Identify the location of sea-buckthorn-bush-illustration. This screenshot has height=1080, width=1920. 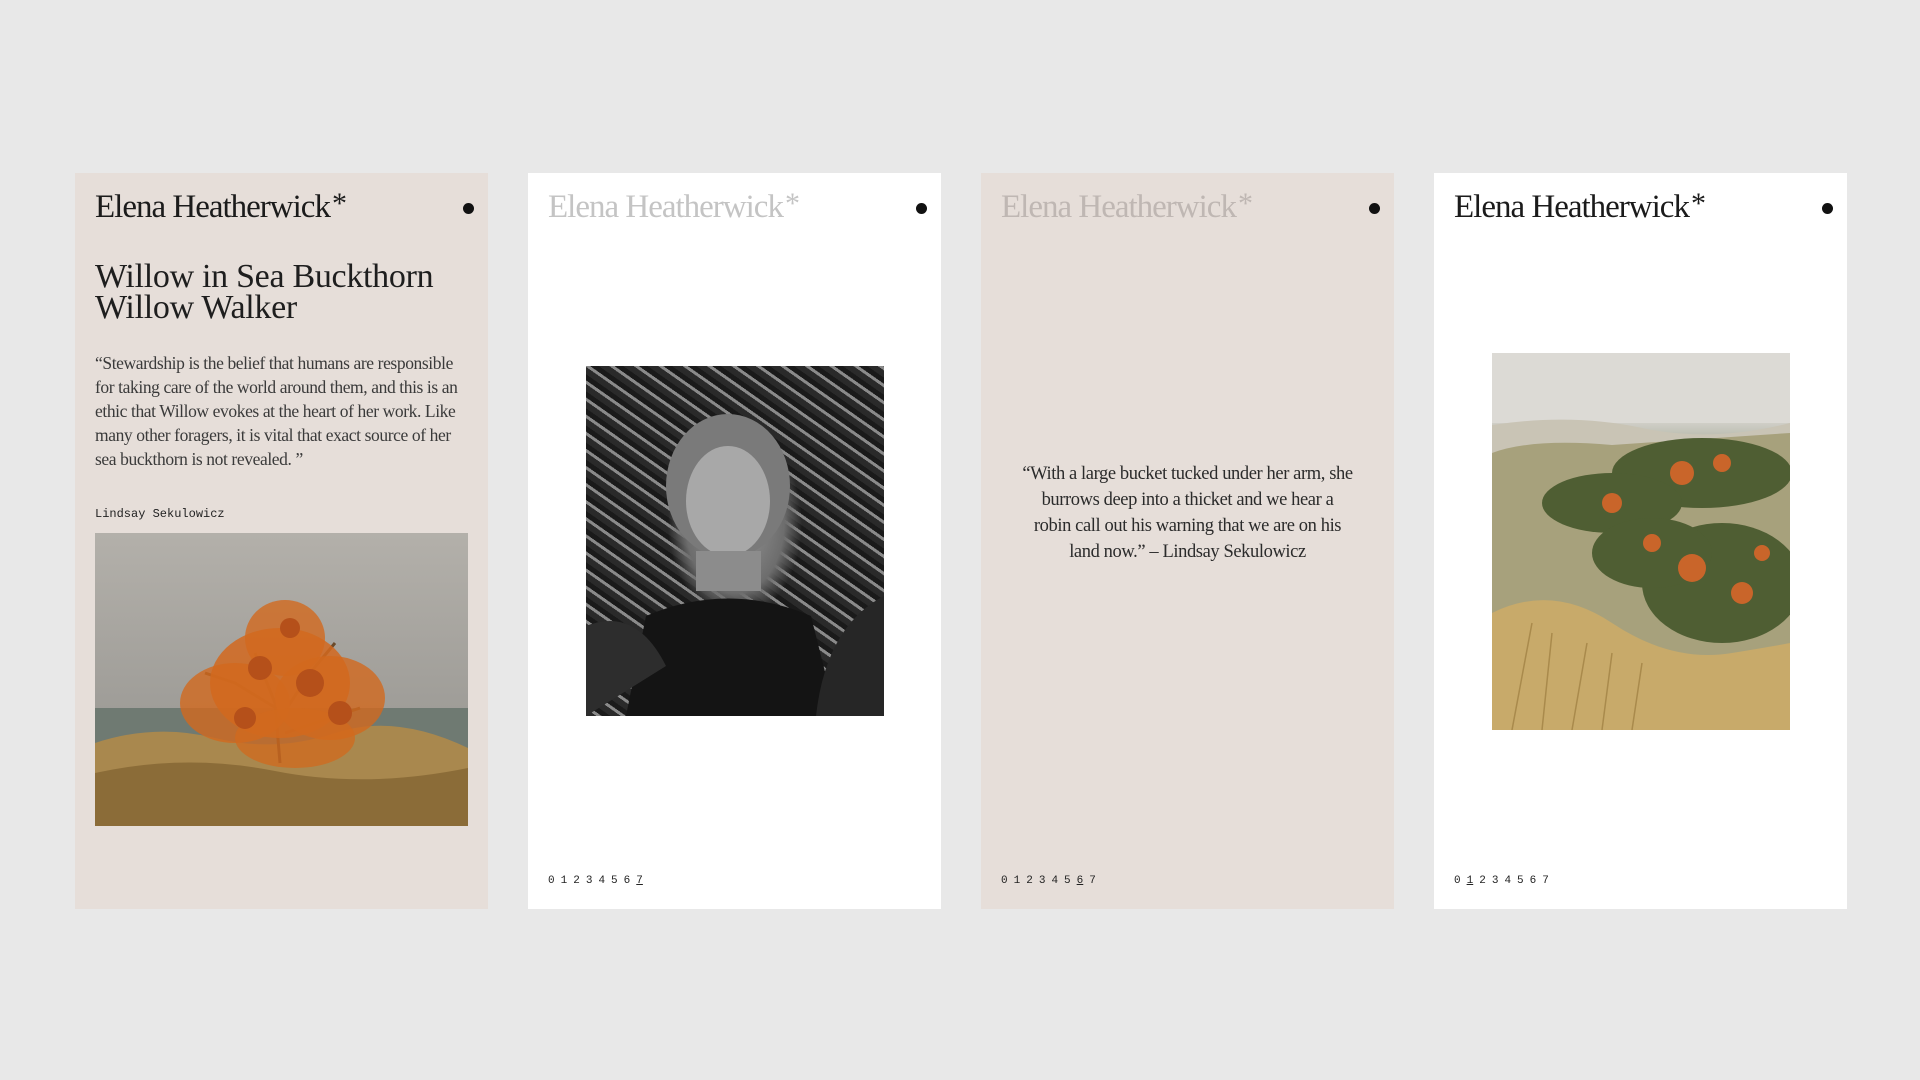
(281, 713).